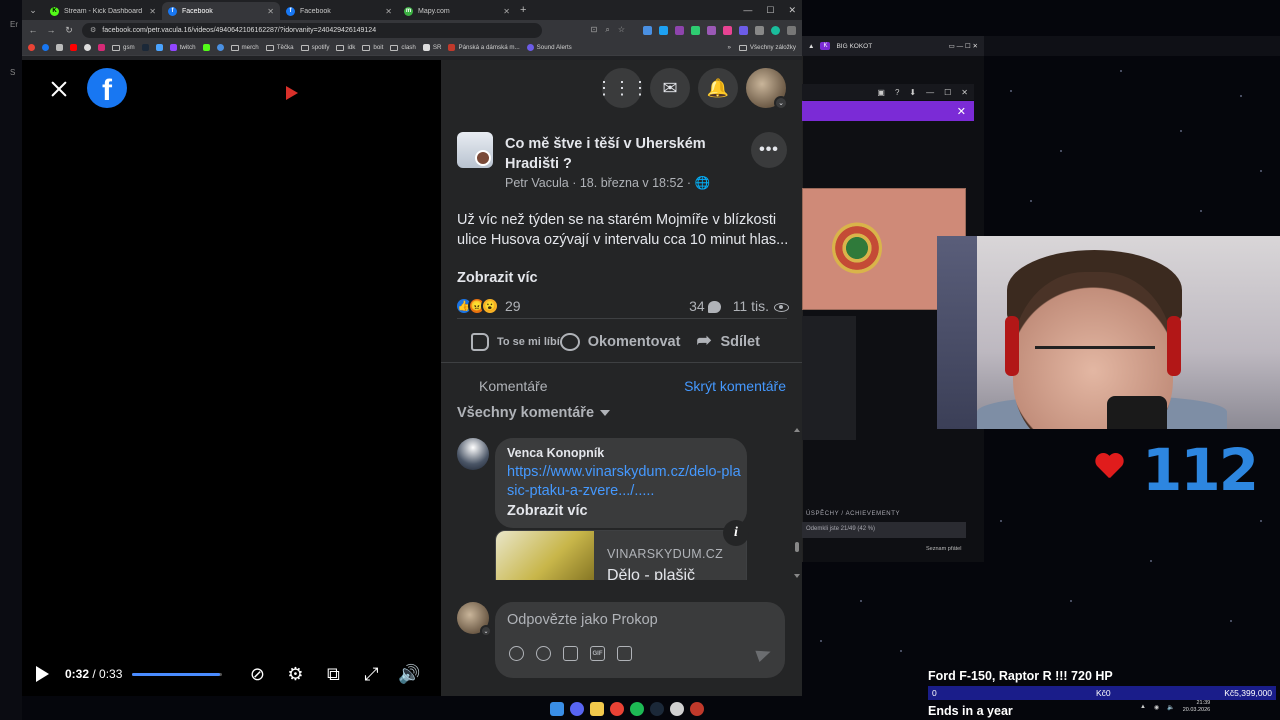 The height and width of the screenshot is (720, 1280). I want to click on facebook-logo-icon: f, so click(107, 88).